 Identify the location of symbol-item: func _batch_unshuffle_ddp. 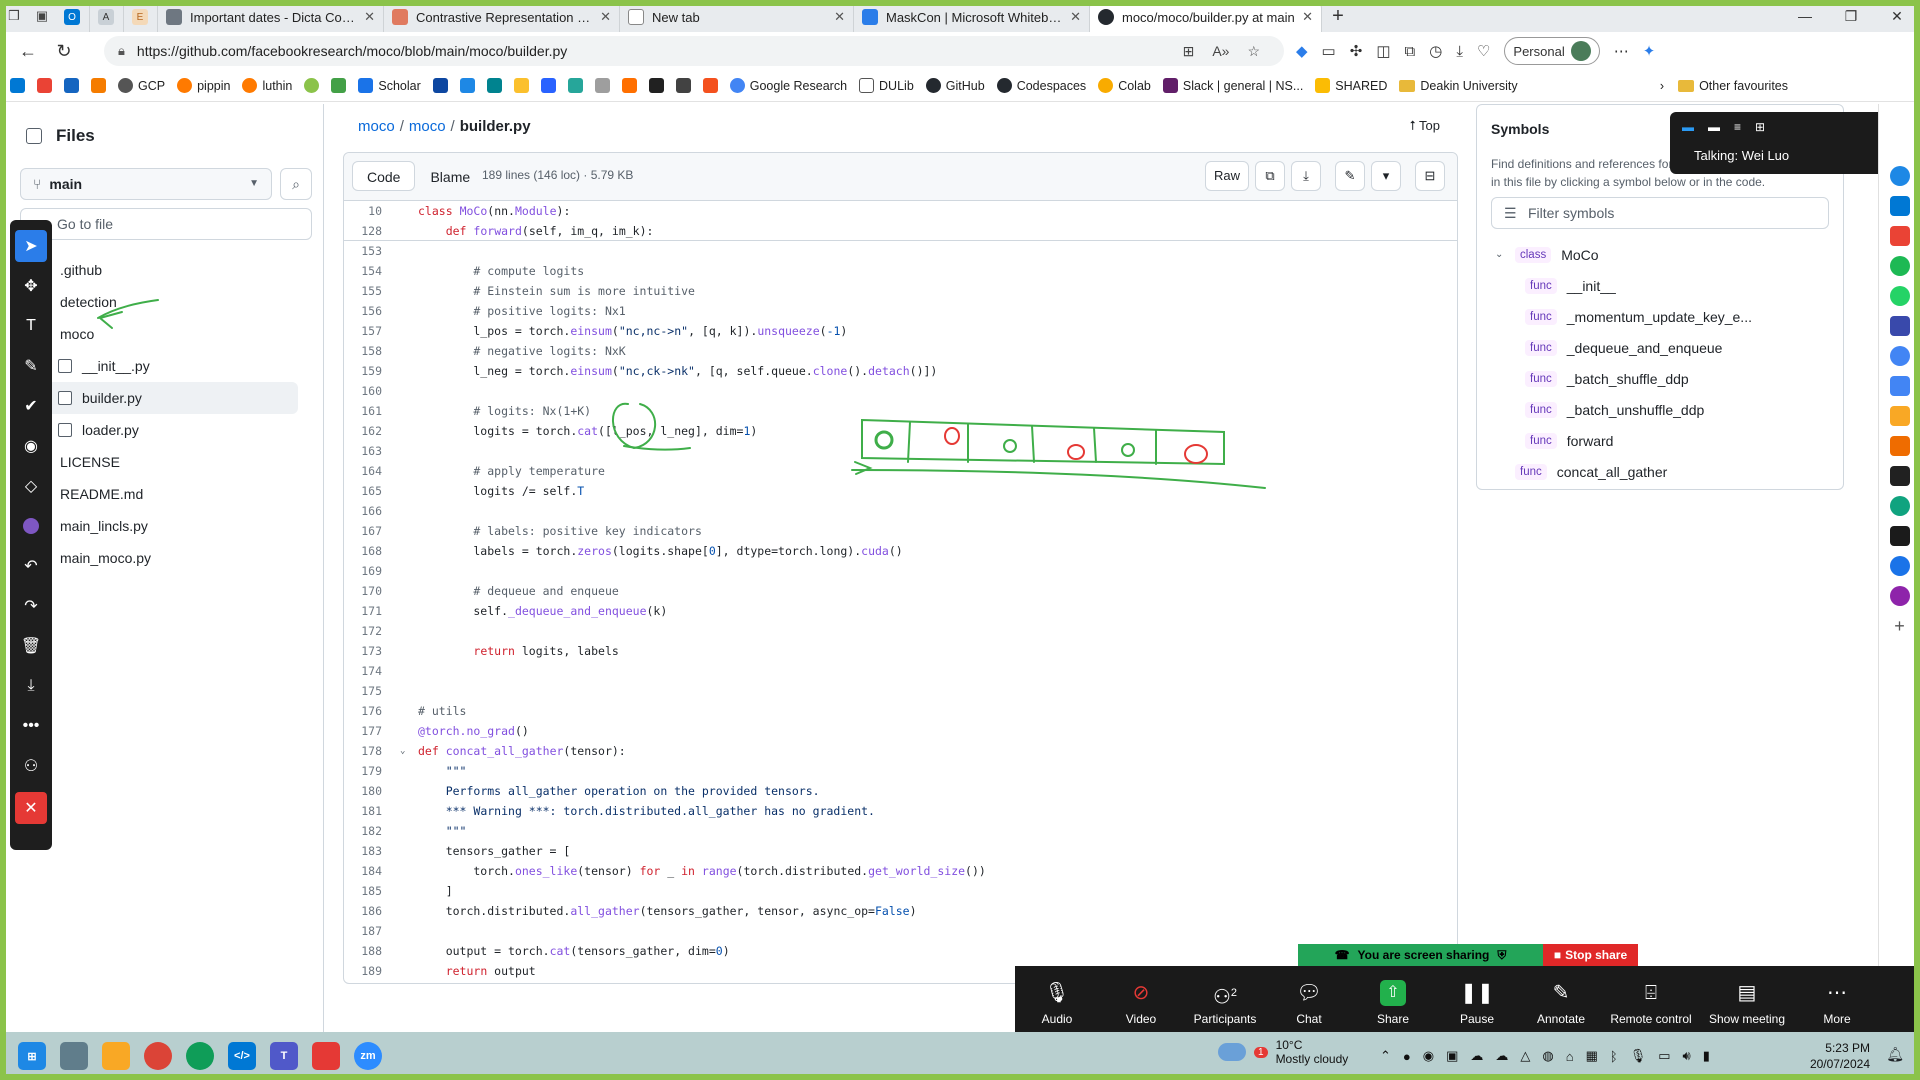
(1661, 409).